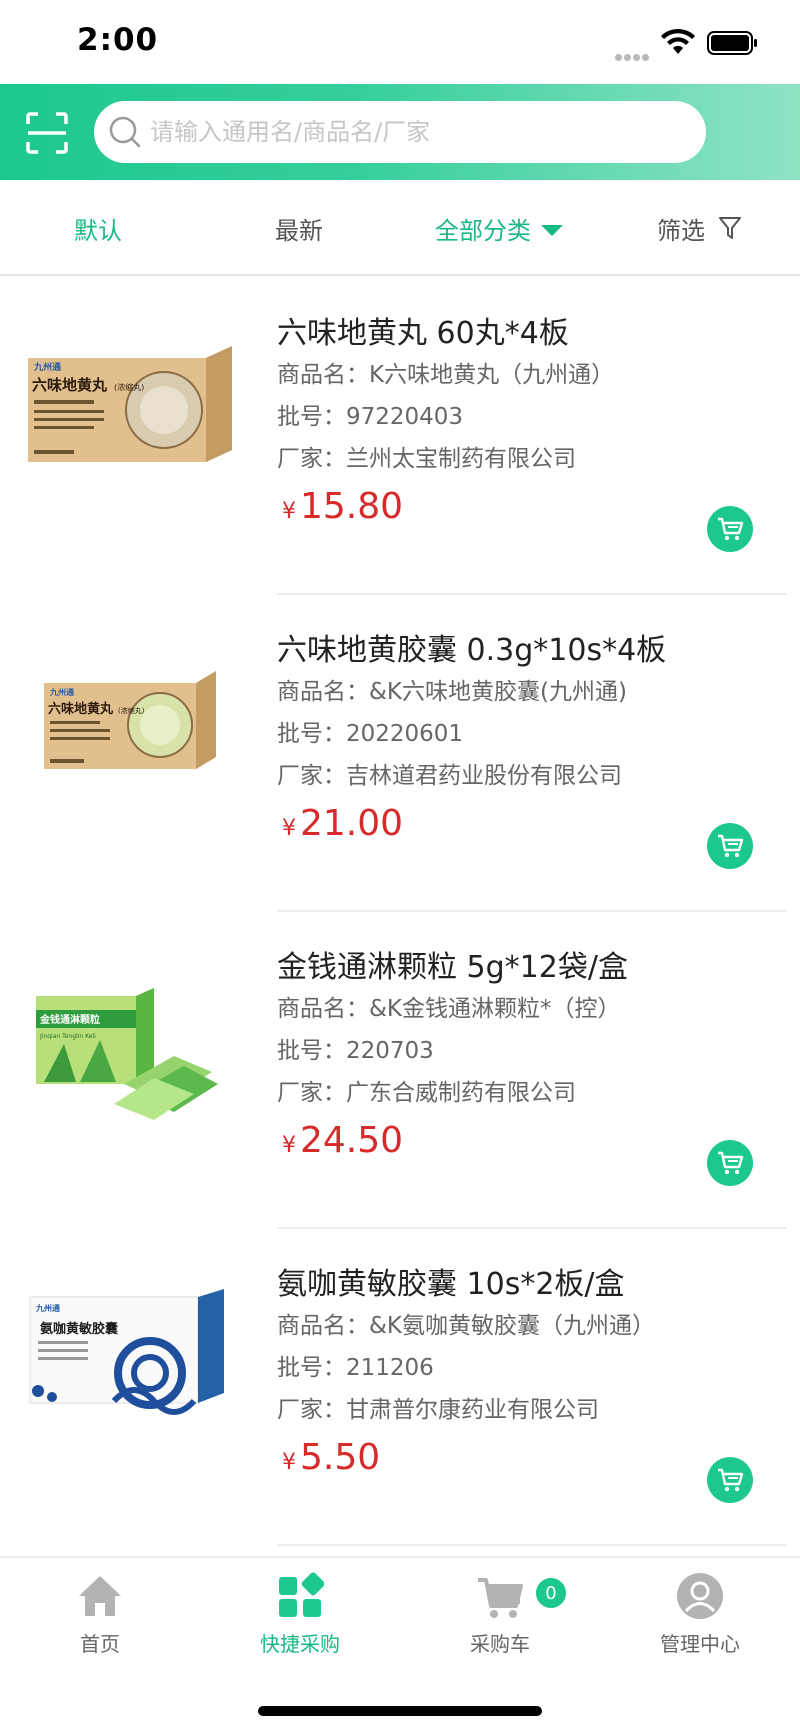 This screenshot has width=800, height=1731. I want to click on tab-home: 首页, so click(100, 1614).